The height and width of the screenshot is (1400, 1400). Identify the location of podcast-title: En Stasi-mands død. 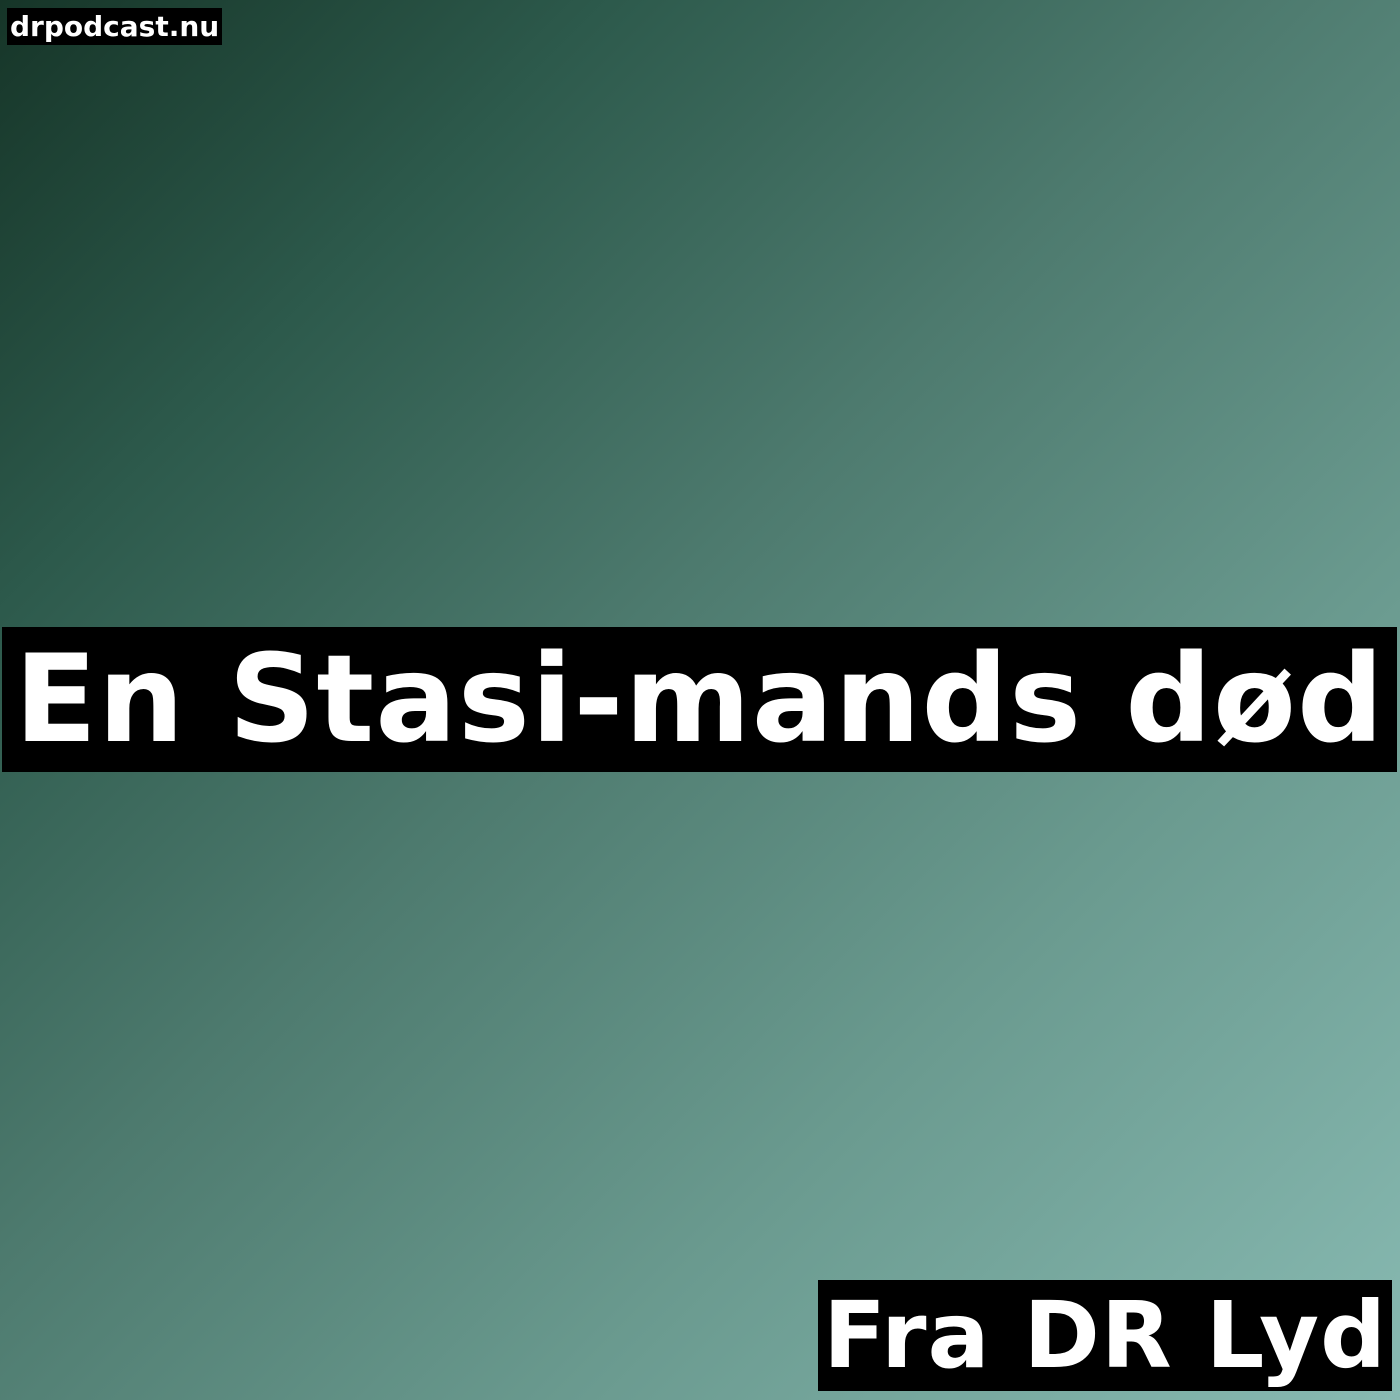
(699, 699).